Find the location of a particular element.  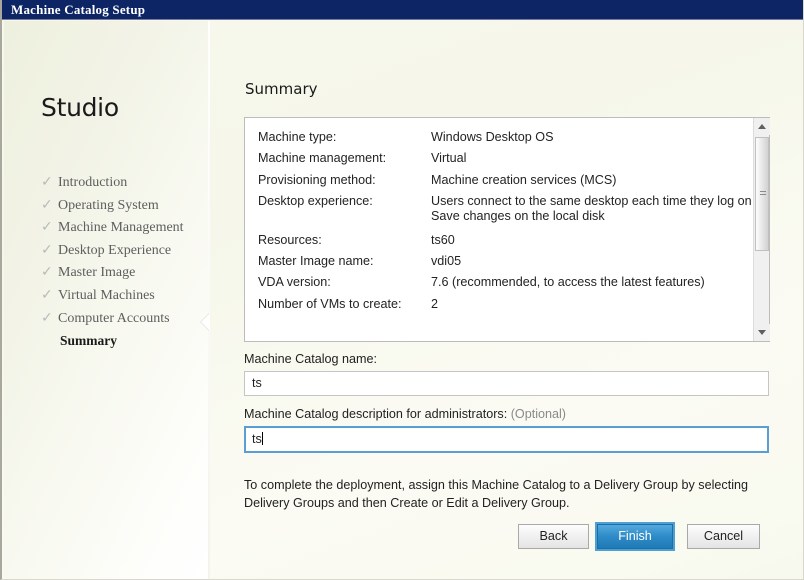

grip-icon is located at coordinates (763, 194).